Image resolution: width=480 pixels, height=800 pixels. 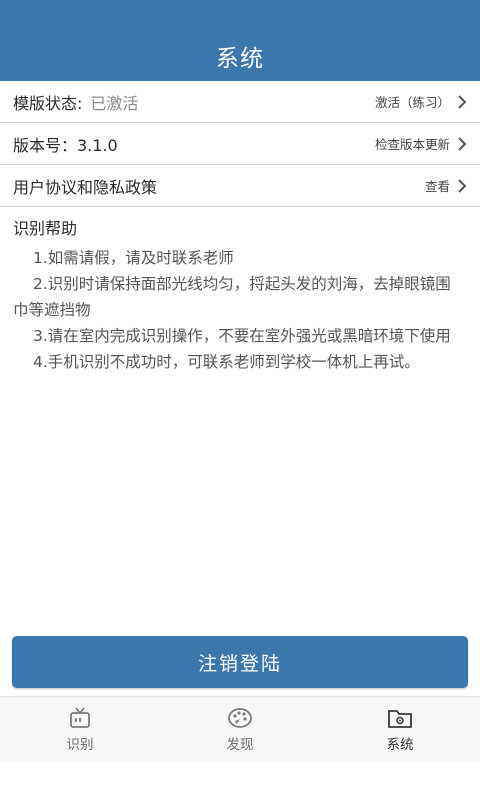 What do you see at coordinates (133, 258) in the screenshot?
I see `help-item: 1.如需请假，请及时联系老师` at bounding box center [133, 258].